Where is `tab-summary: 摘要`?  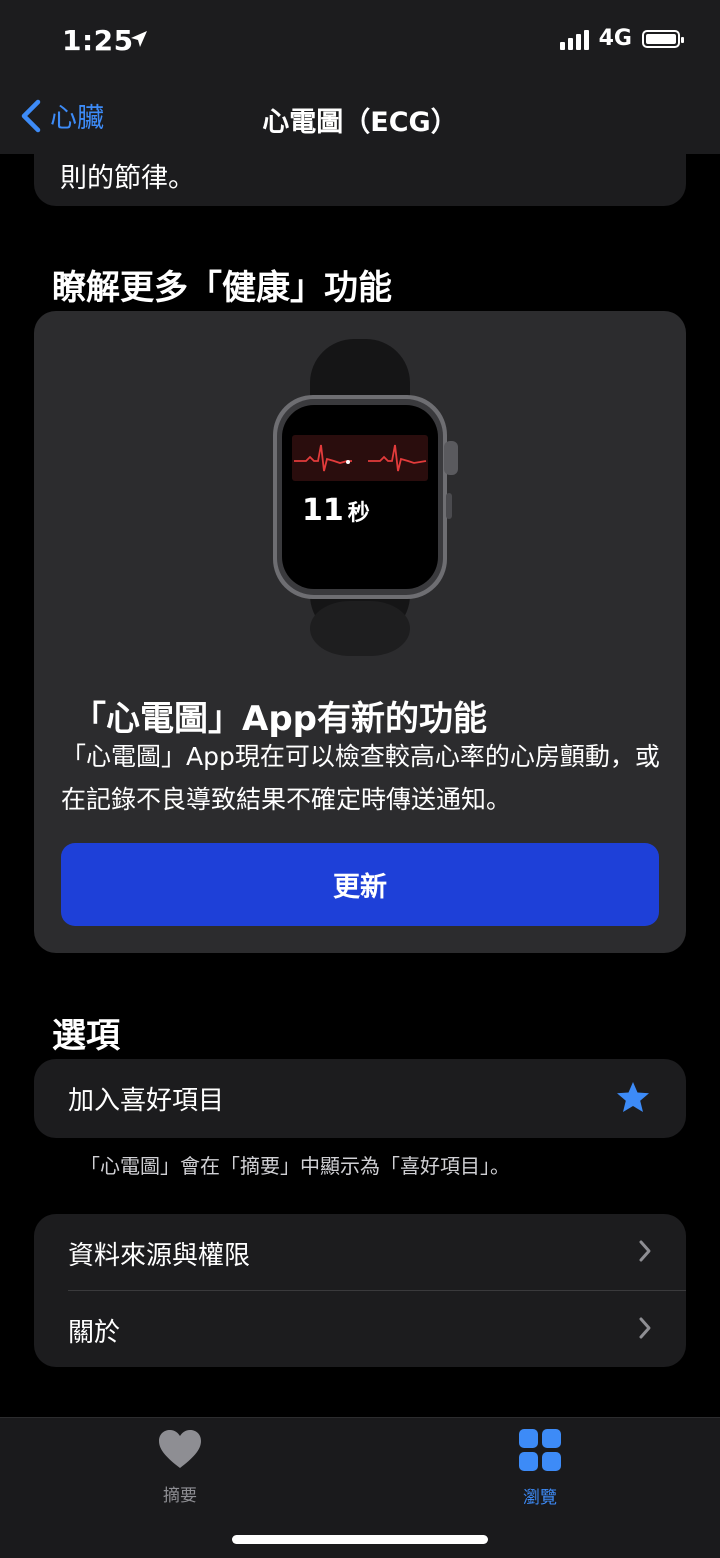 tab-summary: 摘要 is located at coordinates (180, 1467).